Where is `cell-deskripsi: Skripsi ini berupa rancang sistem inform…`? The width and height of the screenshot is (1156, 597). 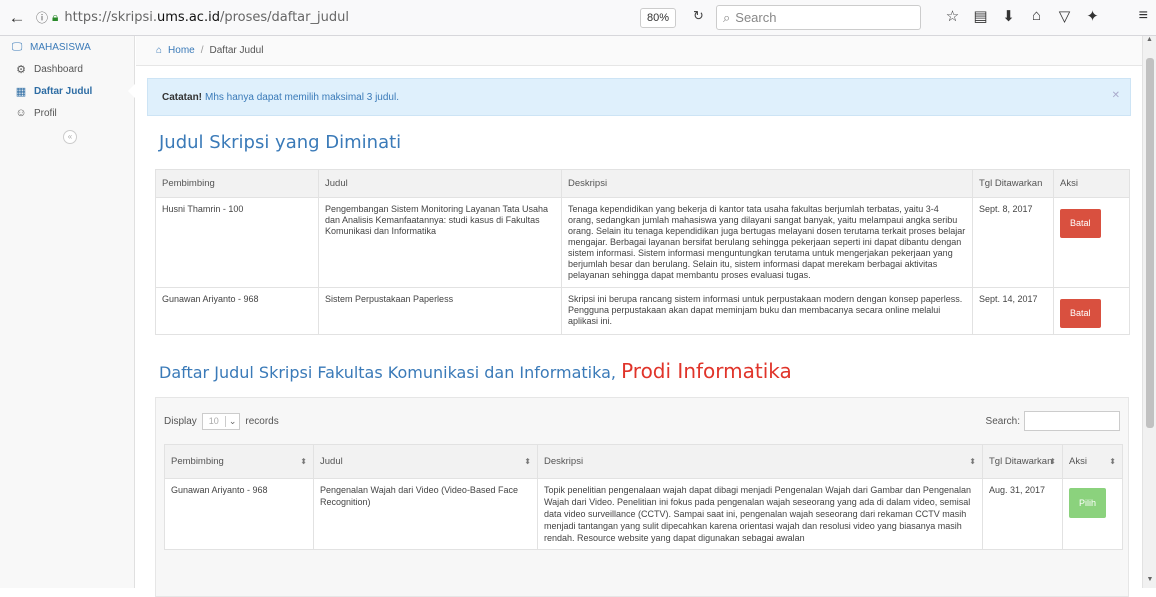
cell-deskripsi: Skripsi ini berupa rancang sistem inform… is located at coordinates (767, 311).